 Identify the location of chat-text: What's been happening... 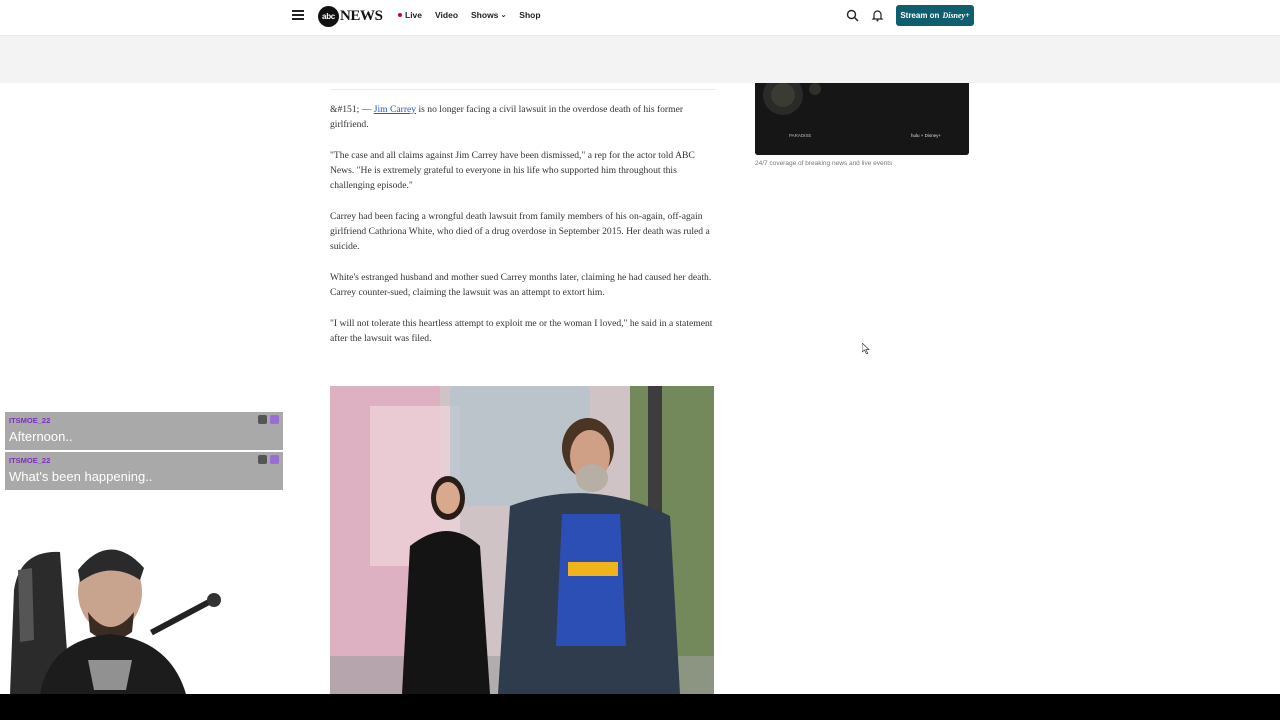
(81, 476).